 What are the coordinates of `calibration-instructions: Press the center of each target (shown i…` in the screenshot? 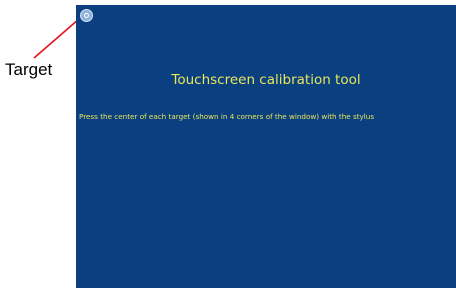 It's located at (227, 116).